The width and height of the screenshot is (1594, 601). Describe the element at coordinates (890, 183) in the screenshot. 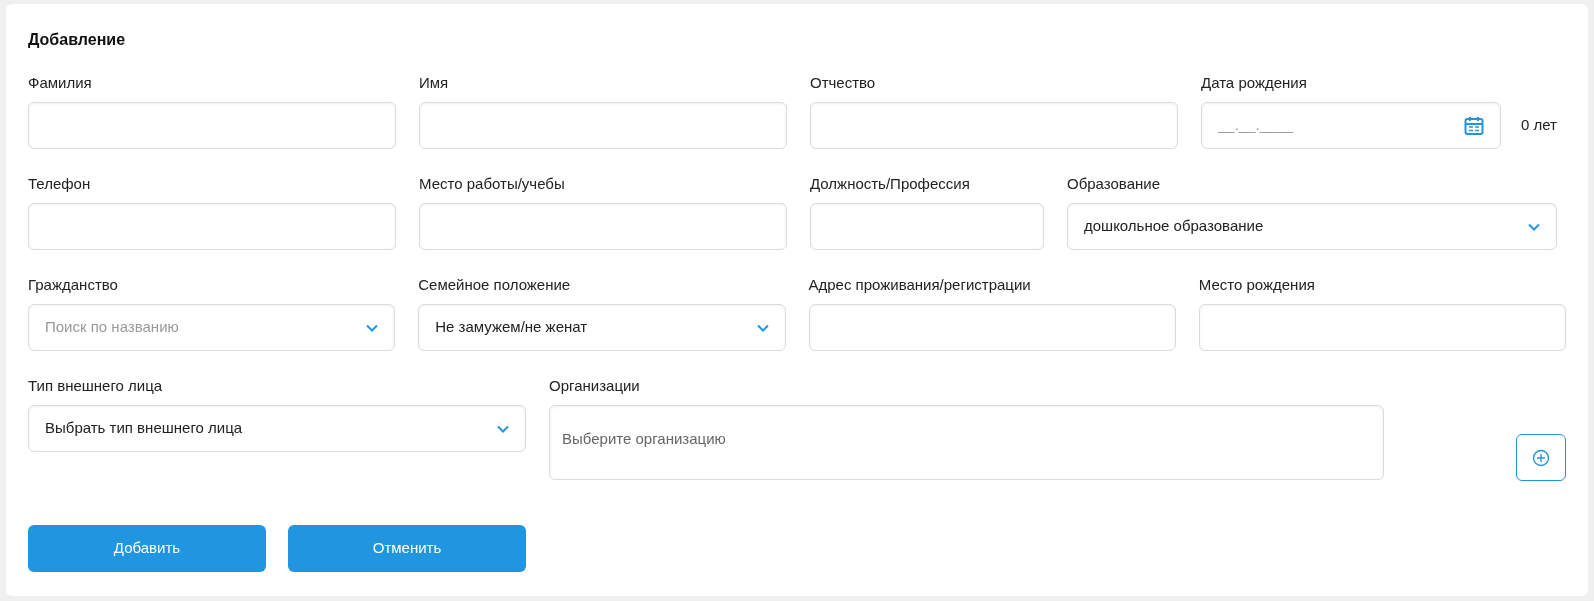

I see `field-label: Должность/Профессия` at that location.